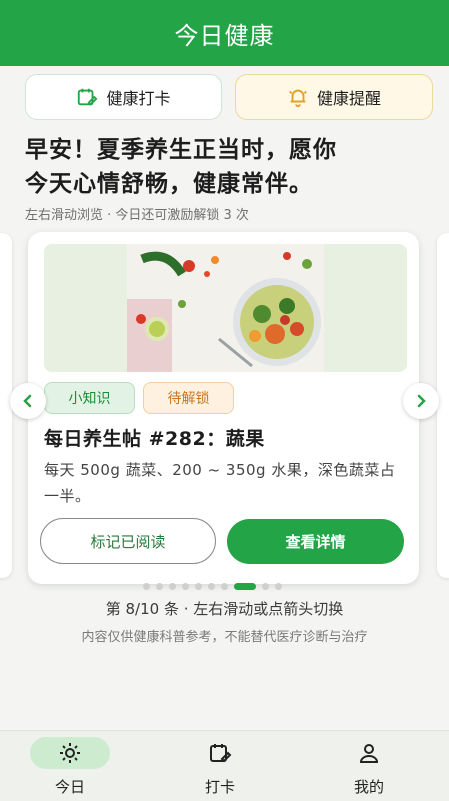  What do you see at coordinates (219, 787) in the screenshot?
I see `tab-checkin-label: 打卡` at bounding box center [219, 787].